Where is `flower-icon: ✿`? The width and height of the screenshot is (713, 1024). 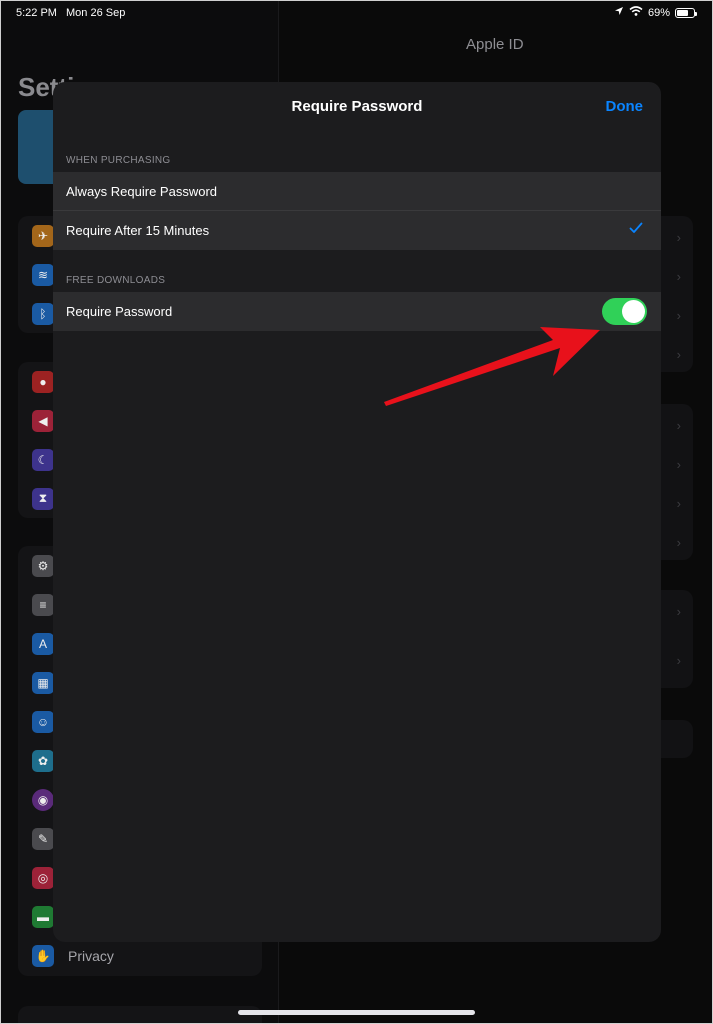 flower-icon: ✿ is located at coordinates (43, 760).